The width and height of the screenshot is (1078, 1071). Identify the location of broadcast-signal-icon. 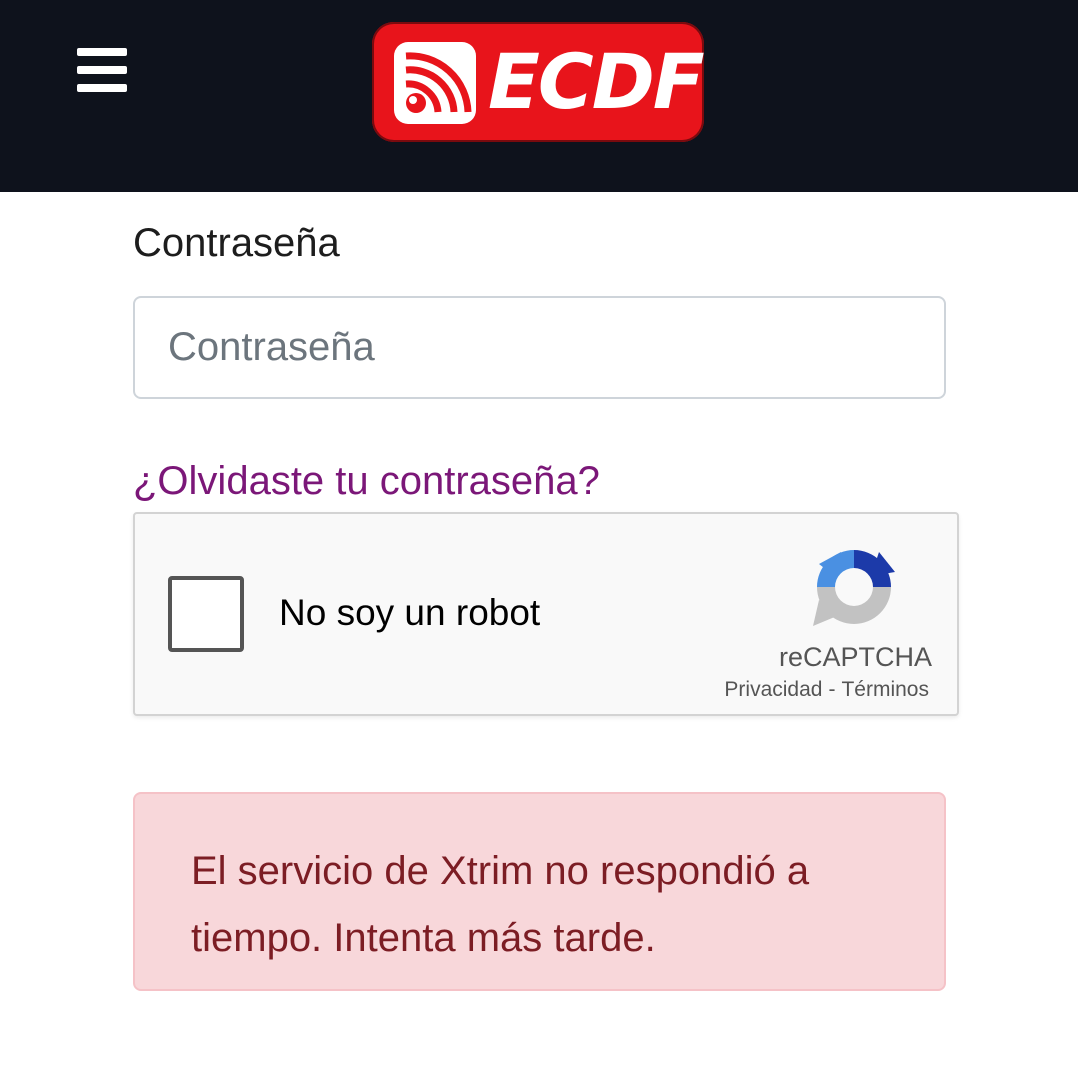
(435, 83).